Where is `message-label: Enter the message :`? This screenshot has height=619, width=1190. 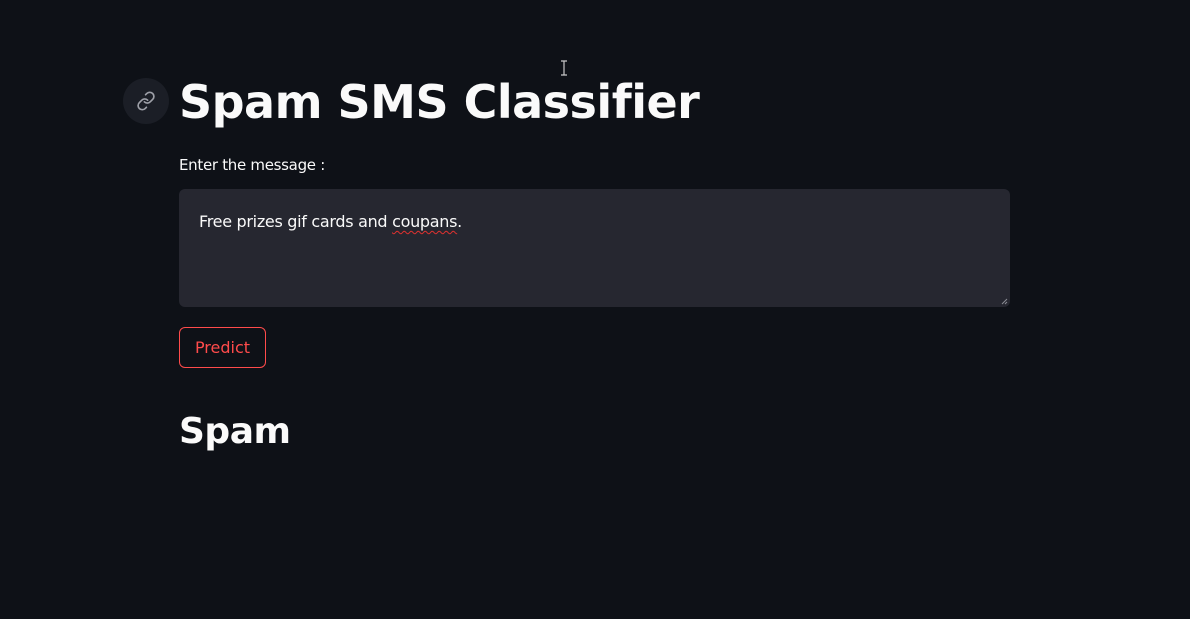 message-label: Enter the message : is located at coordinates (252, 165).